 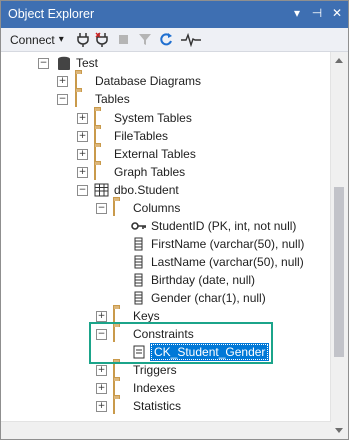 What do you see at coordinates (148, 81) in the screenshot?
I see `tree-node-label: Database Diagrams` at bounding box center [148, 81].